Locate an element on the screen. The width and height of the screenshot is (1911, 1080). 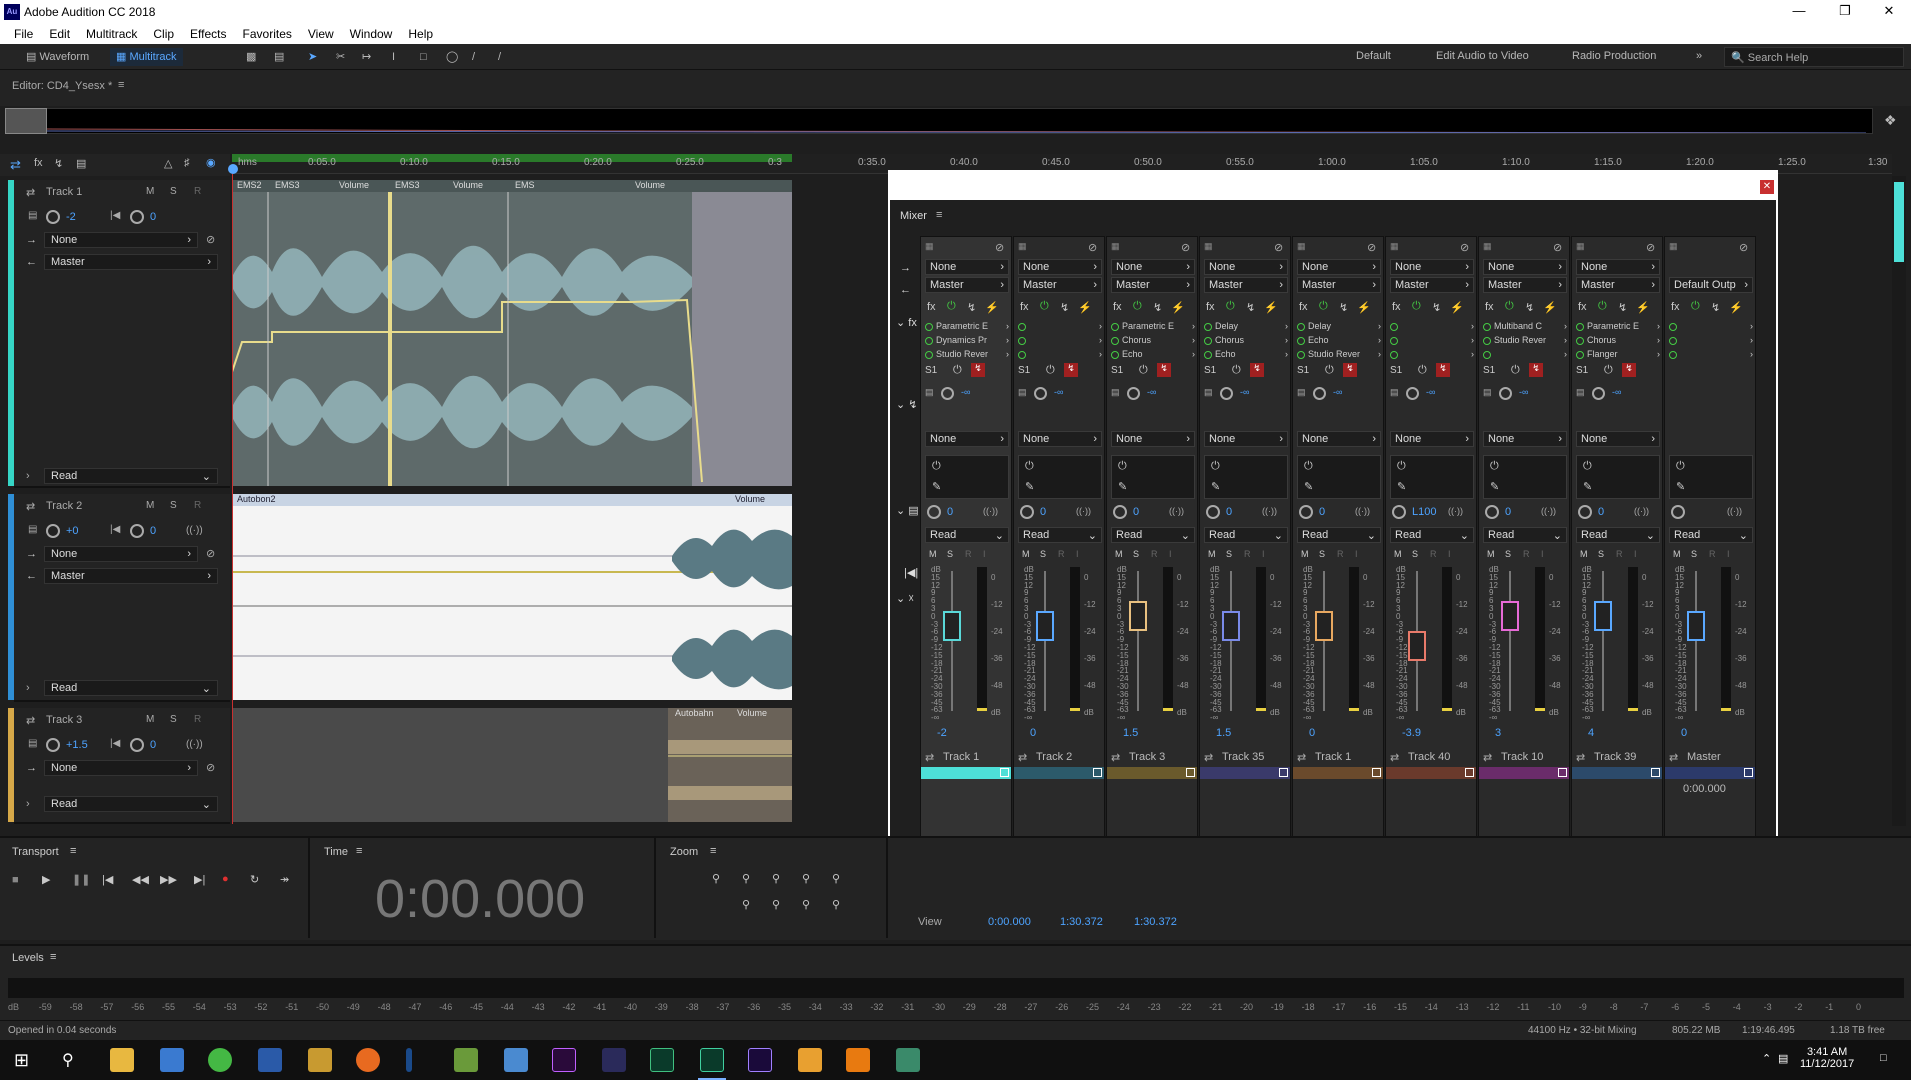
track-3-volume: +1.5 is located at coordinates (77, 745).